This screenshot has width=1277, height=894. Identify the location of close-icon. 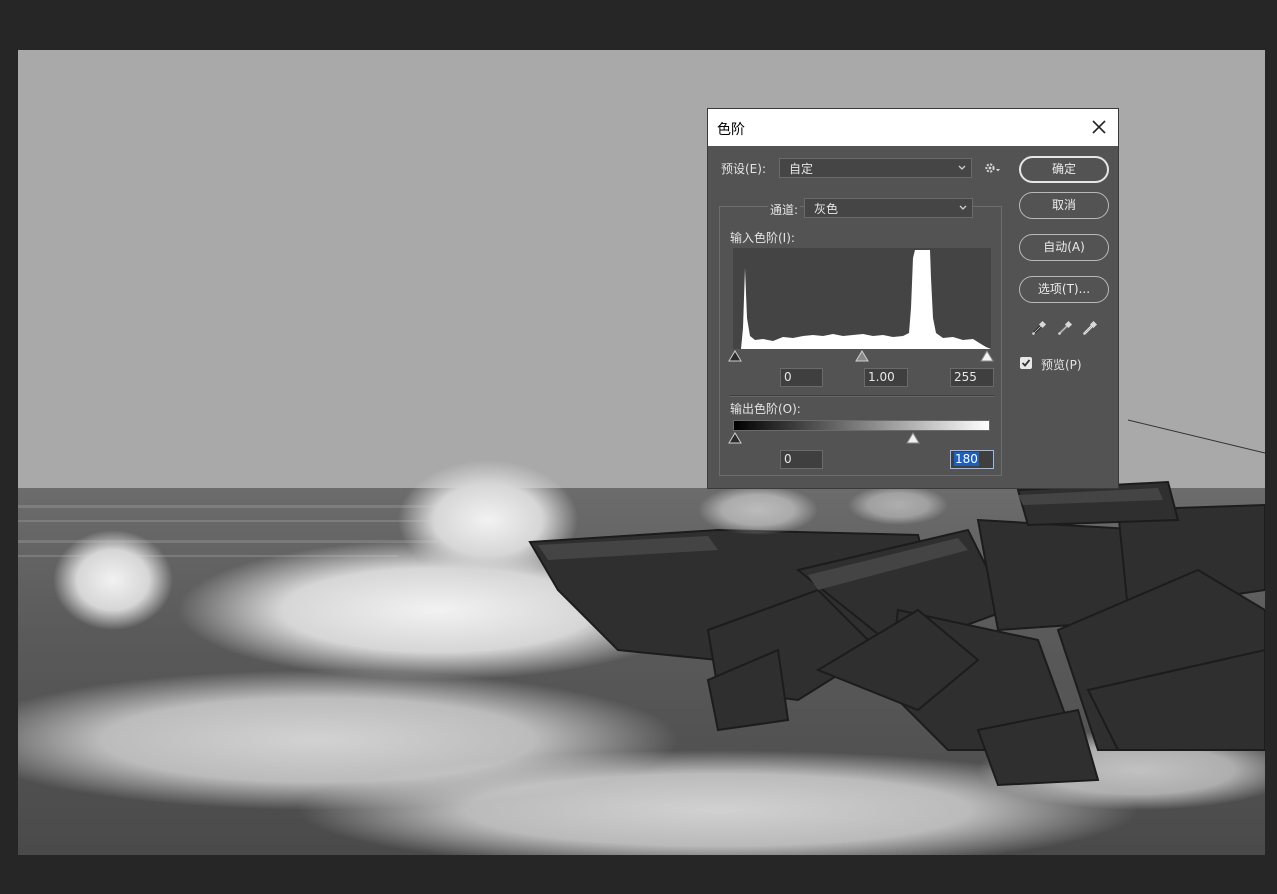
(1099, 127).